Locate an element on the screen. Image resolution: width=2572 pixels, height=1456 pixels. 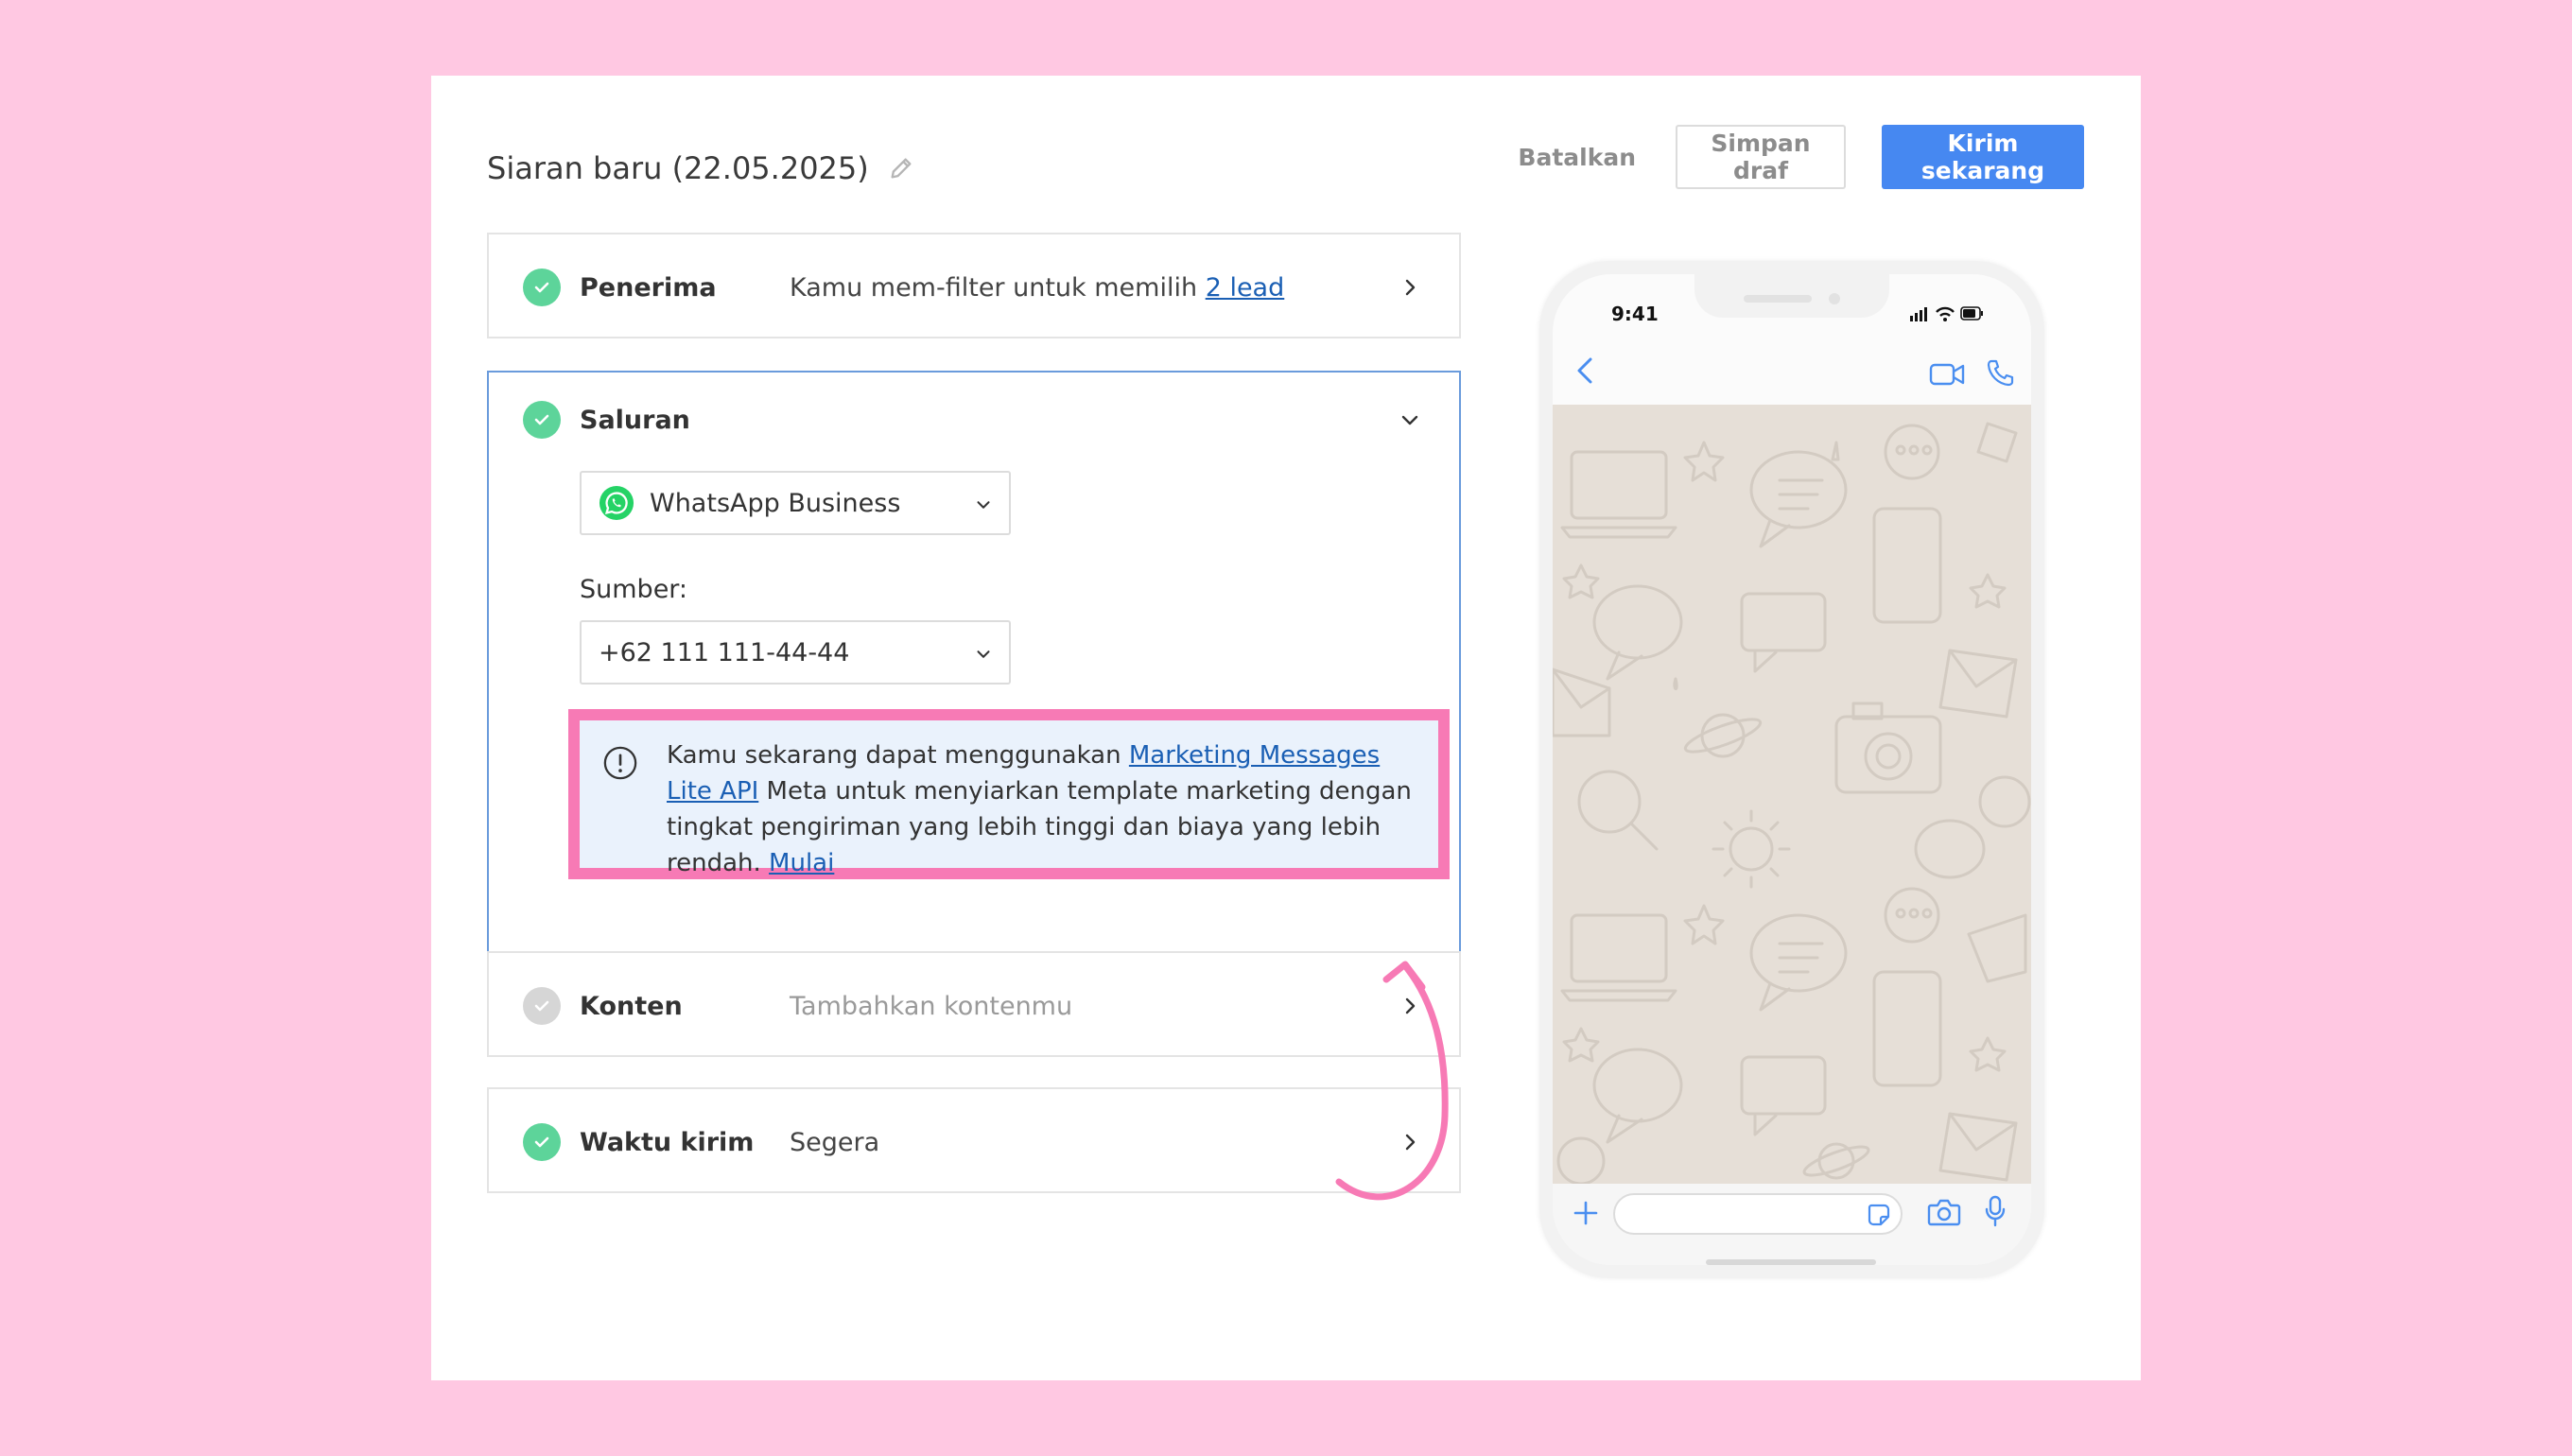
start-link: Mulai is located at coordinates (801, 863).